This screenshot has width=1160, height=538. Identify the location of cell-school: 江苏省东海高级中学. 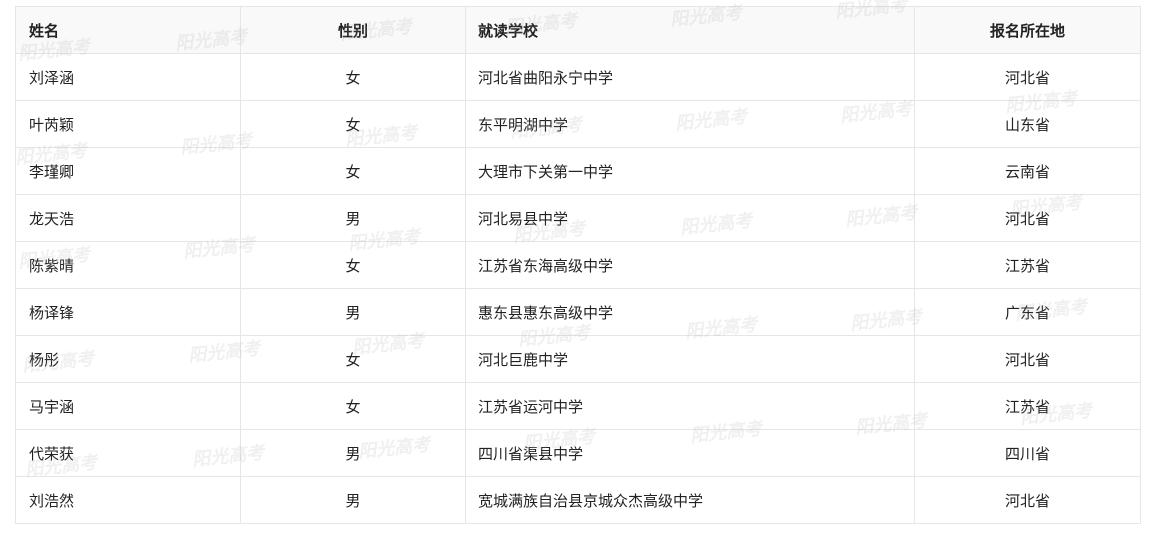
(690, 265).